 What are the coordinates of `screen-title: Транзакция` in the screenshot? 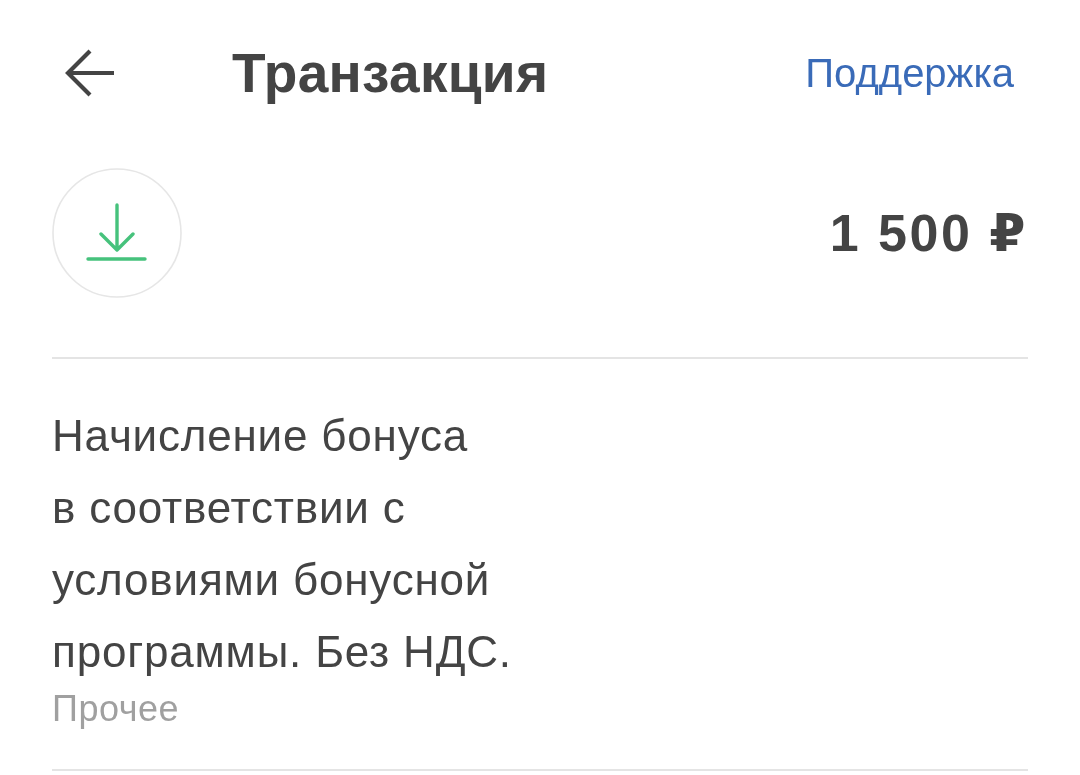 It's located at (390, 73).